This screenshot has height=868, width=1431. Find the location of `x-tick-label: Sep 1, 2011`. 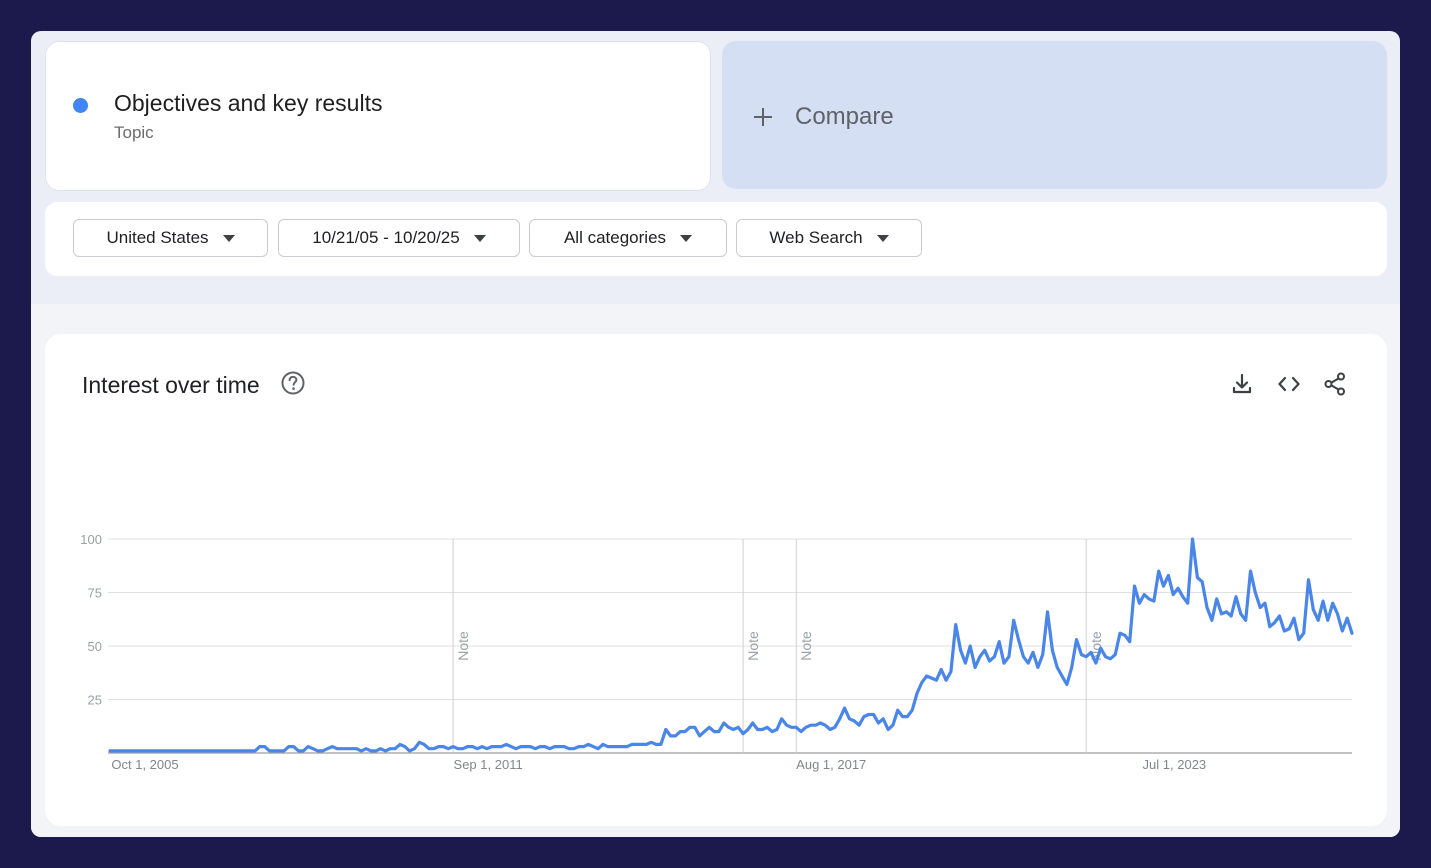

x-tick-label: Sep 1, 2011 is located at coordinates (488, 764).